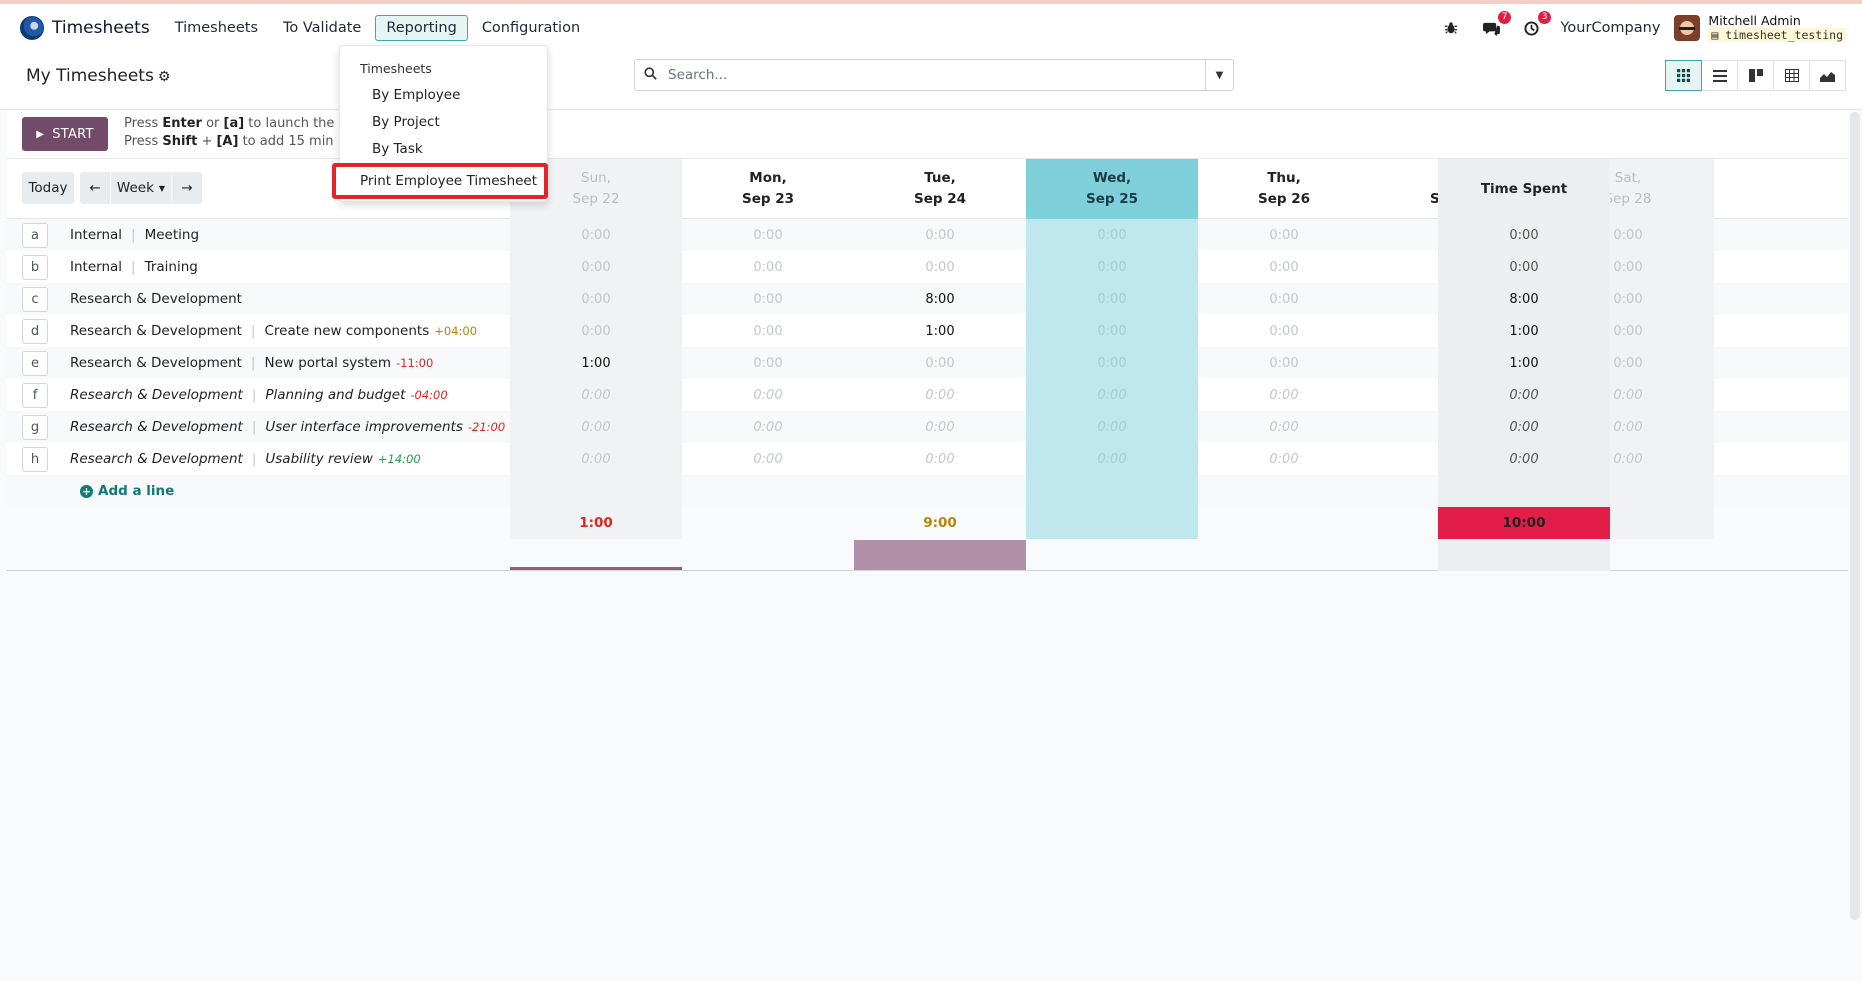 This screenshot has width=1862, height=981. Describe the element at coordinates (35, 267) in the screenshot. I see `row-shortcut-key: b` at that location.